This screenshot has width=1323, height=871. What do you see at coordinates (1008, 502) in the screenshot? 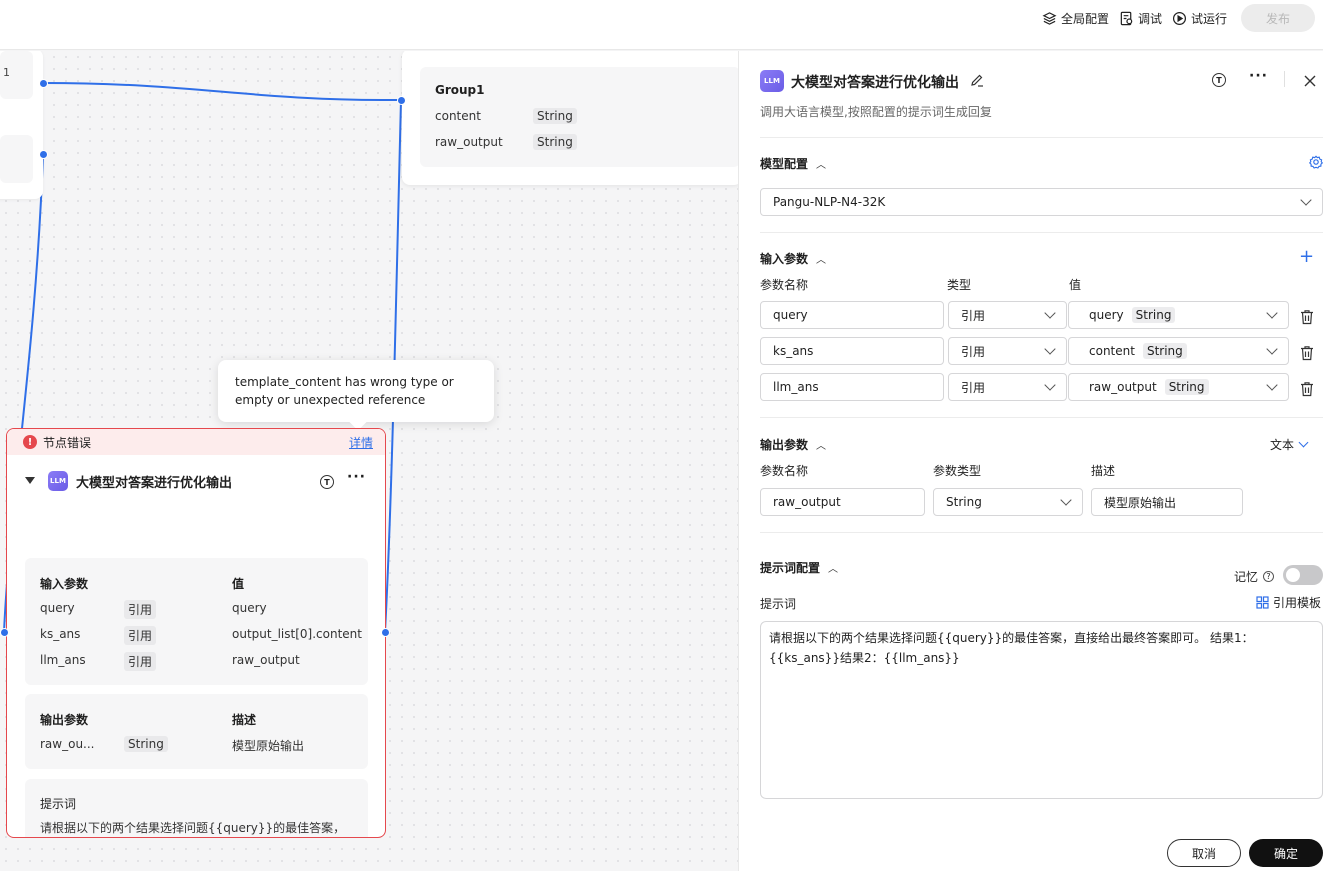
I see `output-type-select: String` at bounding box center [1008, 502].